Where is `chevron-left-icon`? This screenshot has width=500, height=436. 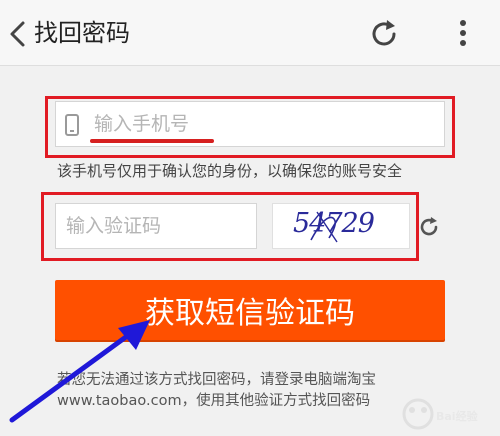 chevron-left-icon is located at coordinates (19, 34).